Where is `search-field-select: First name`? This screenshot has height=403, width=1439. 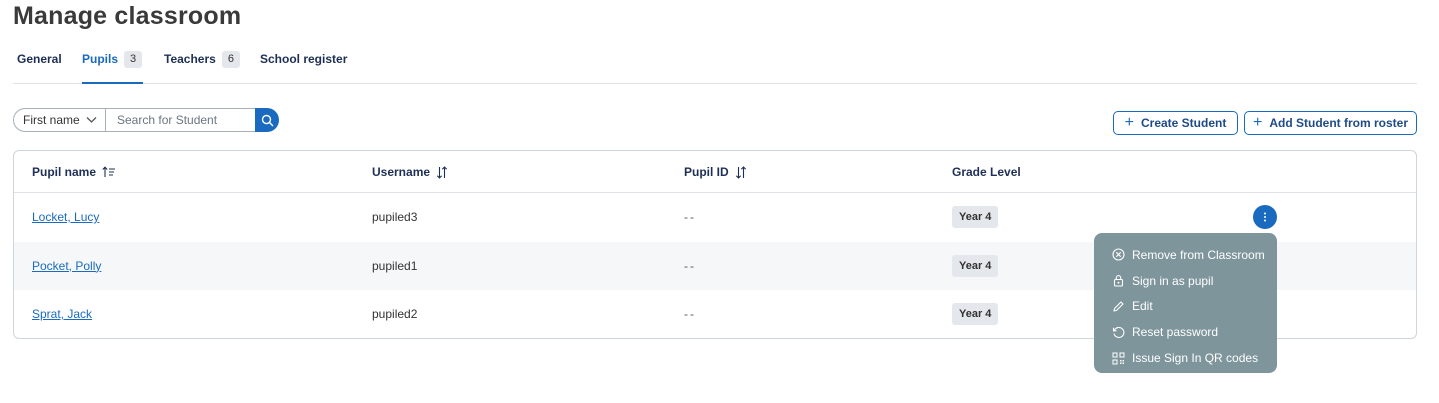
search-field-select: First name is located at coordinates (59, 120).